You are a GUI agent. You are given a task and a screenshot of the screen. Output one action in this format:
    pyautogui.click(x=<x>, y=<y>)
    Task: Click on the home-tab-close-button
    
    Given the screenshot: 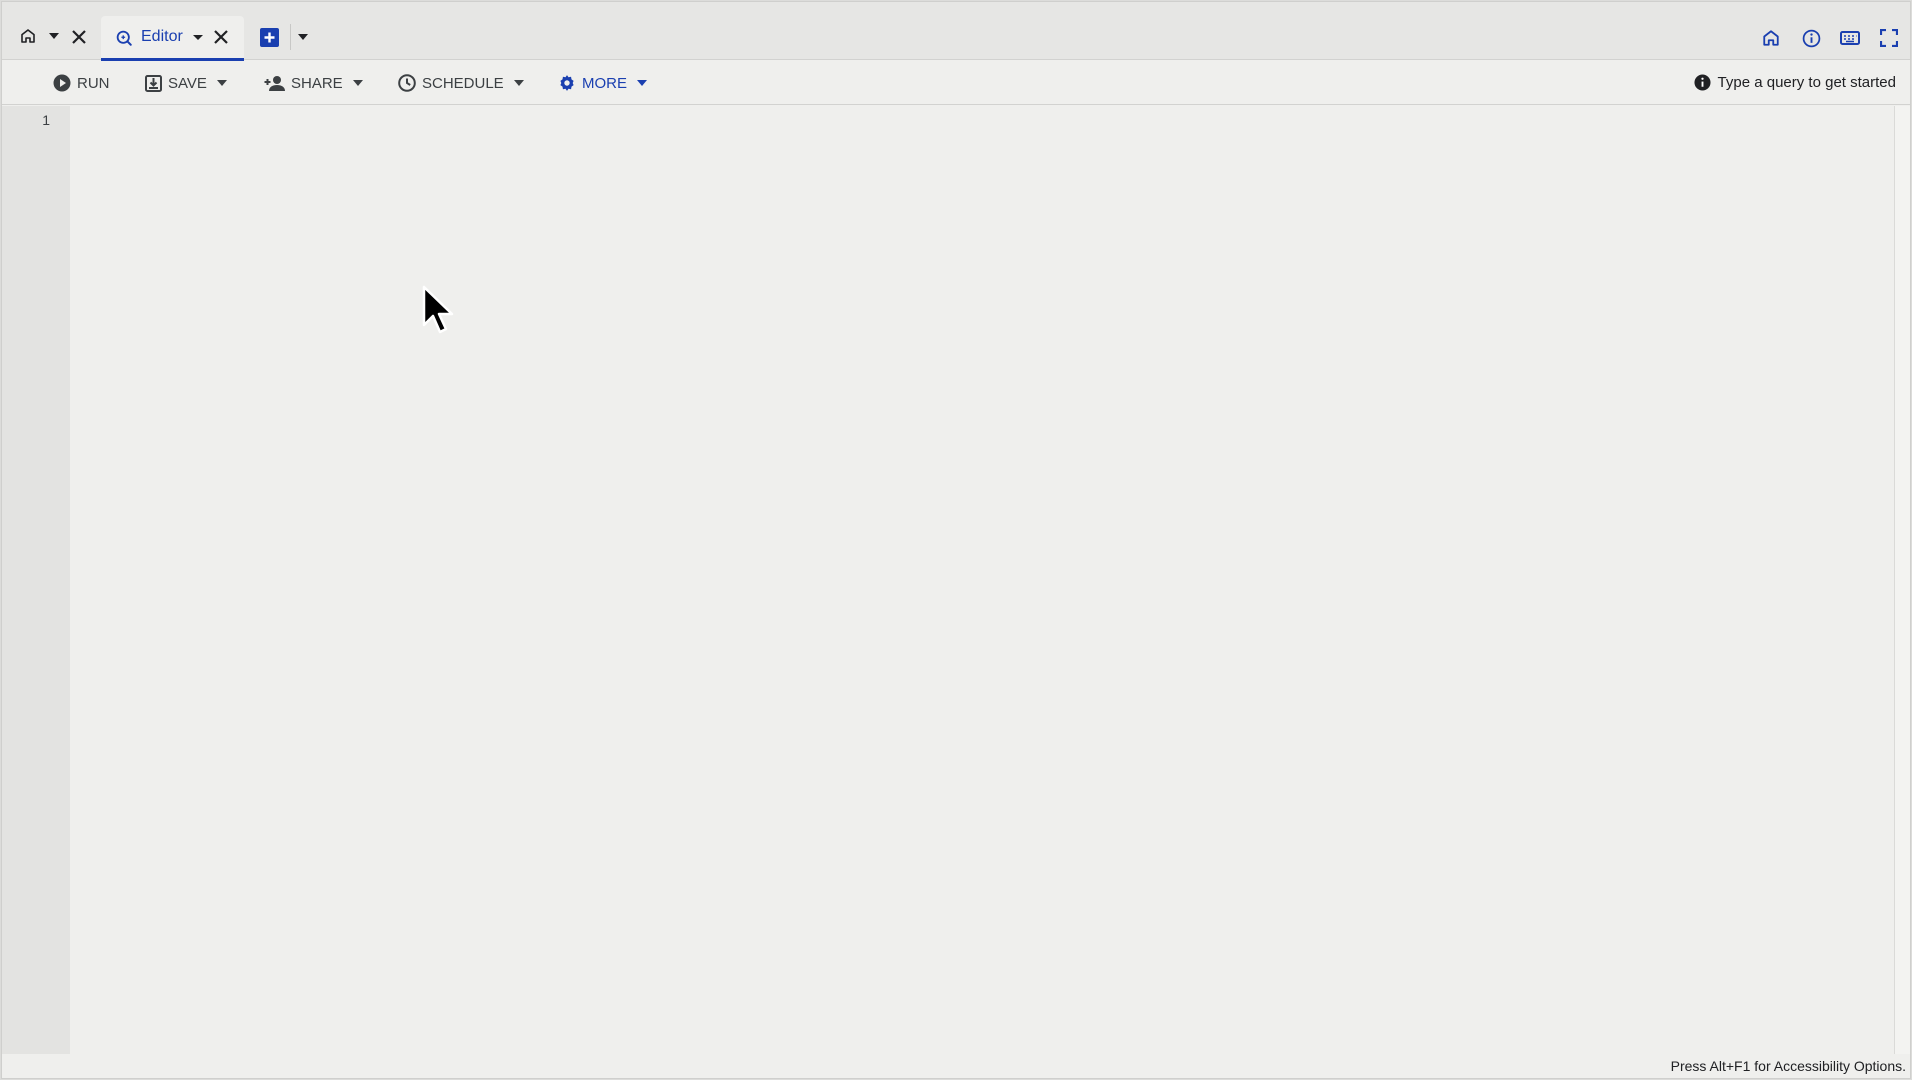 What is the action you would take?
    pyautogui.click(x=79, y=37)
    